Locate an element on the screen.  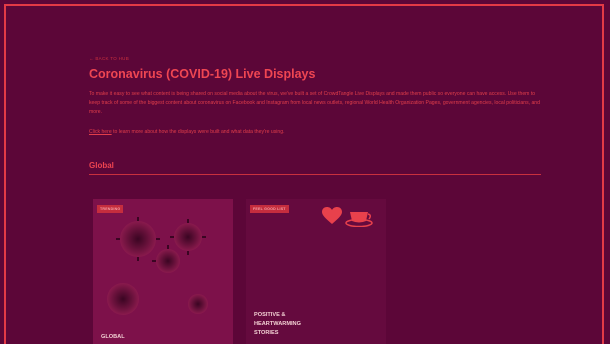
card-title-line: STORIES is located at coordinates (266, 333).